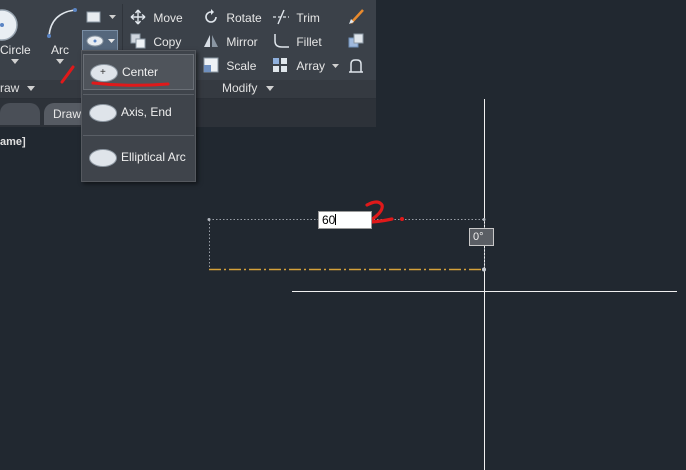 The width and height of the screenshot is (686, 470). What do you see at coordinates (336, 219) in the screenshot?
I see `text-cursor` at bounding box center [336, 219].